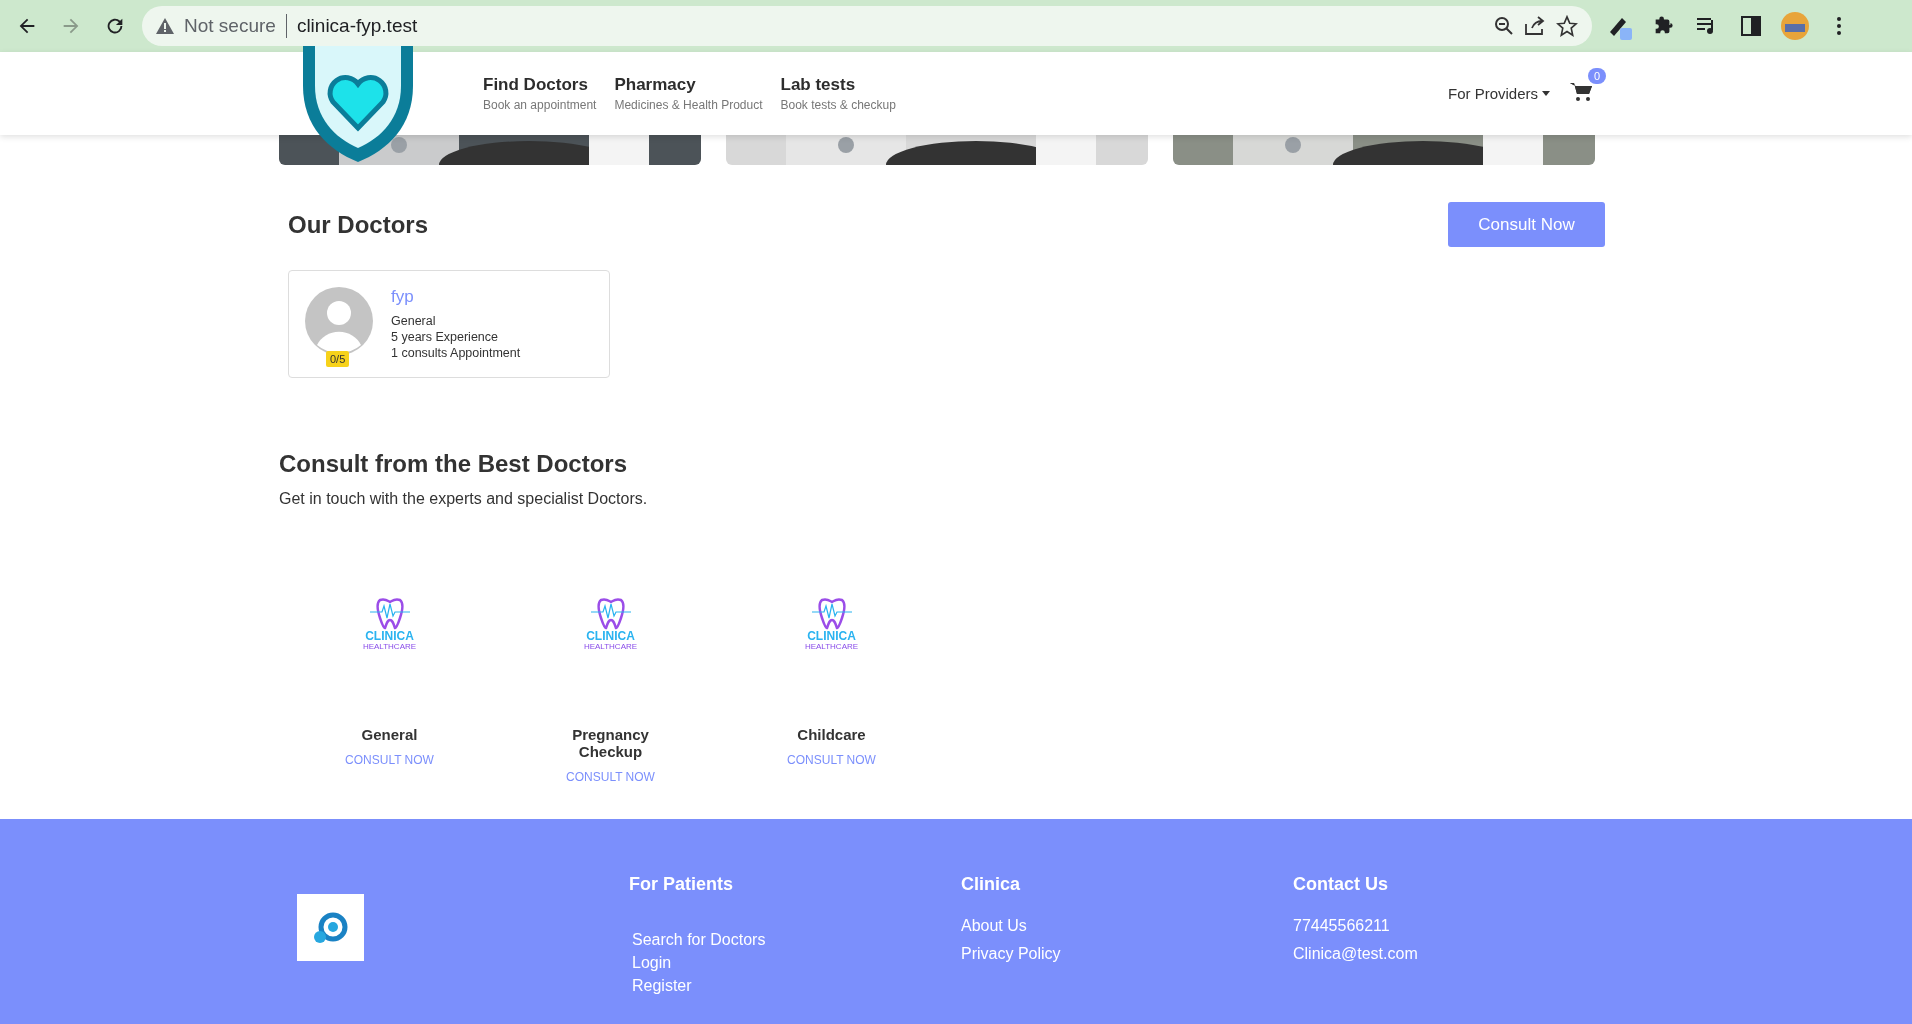 The height and width of the screenshot is (1024, 1912). Describe the element at coordinates (339, 321) in the screenshot. I see `avatar-icon` at that location.